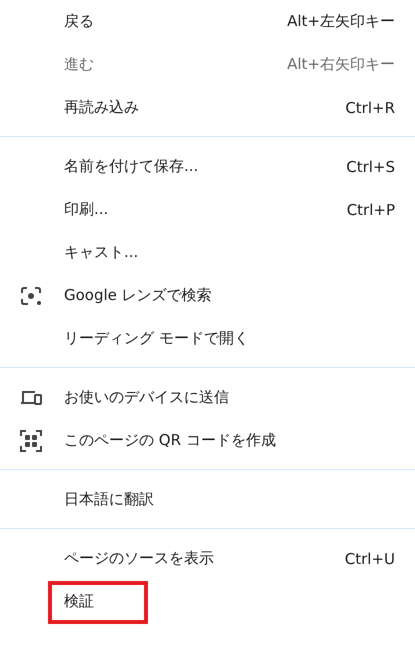 This screenshot has width=415, height=657. I want to click on menu-item: 再読み込み Ctrl+R, so click(207, 107).